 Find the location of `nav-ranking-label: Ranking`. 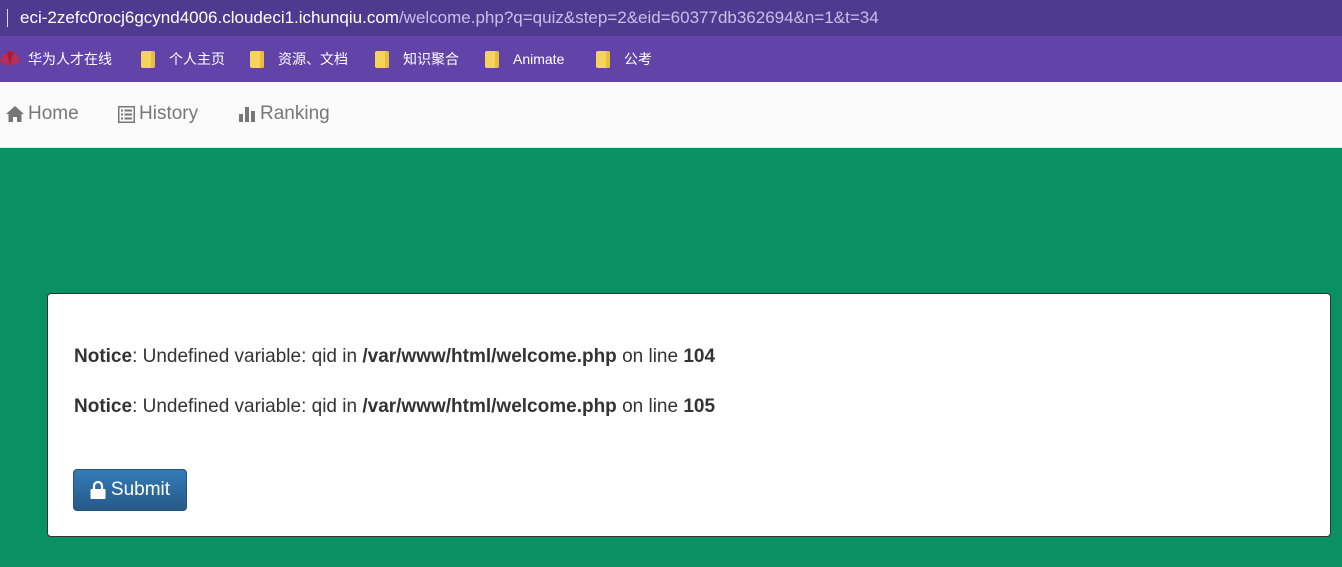

nav-ranking-label: Ranking is located at coordinates (295, 113).